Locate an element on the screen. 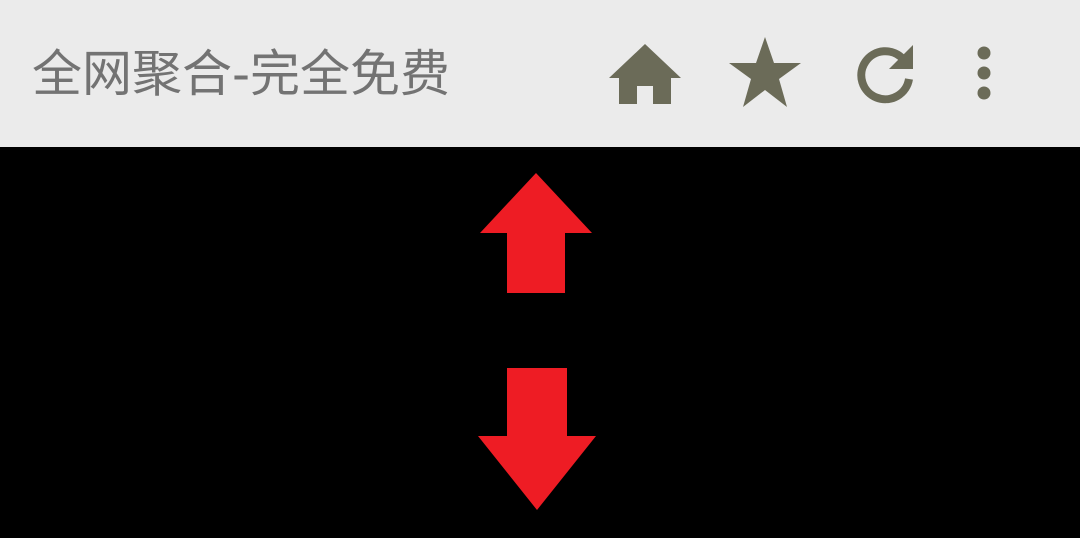  arrow-down-icon is located at coordinates (537, 439).